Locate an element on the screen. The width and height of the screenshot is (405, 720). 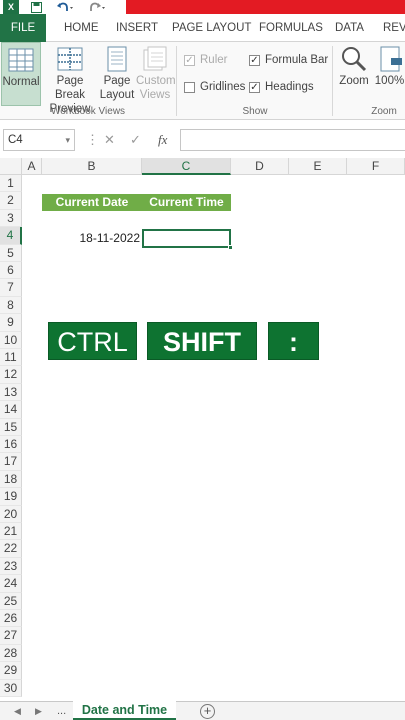
cancel-icon: ✕ is located at coordinates (109, 140).